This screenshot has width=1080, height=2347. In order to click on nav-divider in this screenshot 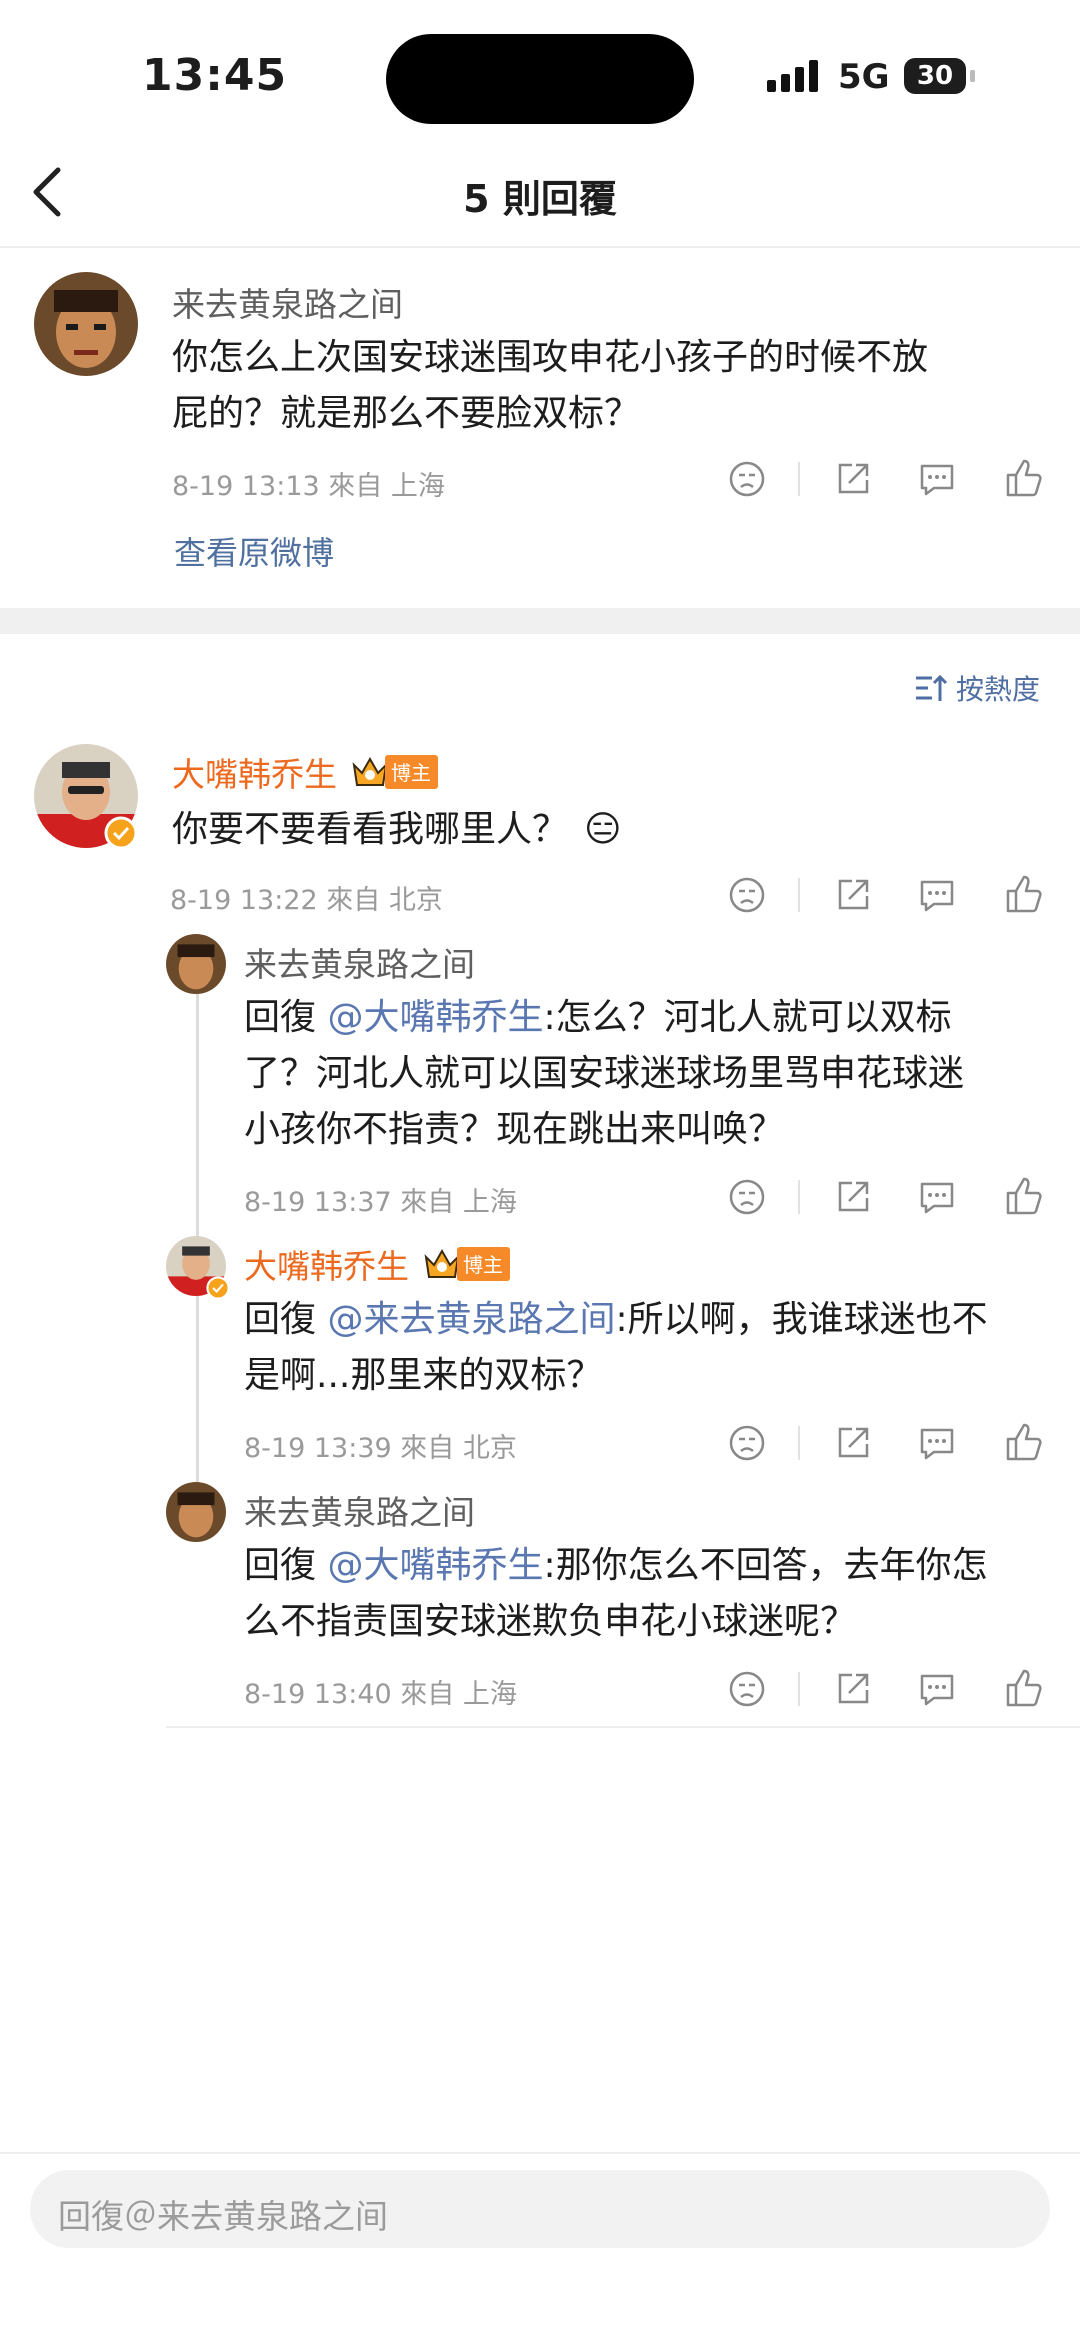, I will do `click(540, 247)`.